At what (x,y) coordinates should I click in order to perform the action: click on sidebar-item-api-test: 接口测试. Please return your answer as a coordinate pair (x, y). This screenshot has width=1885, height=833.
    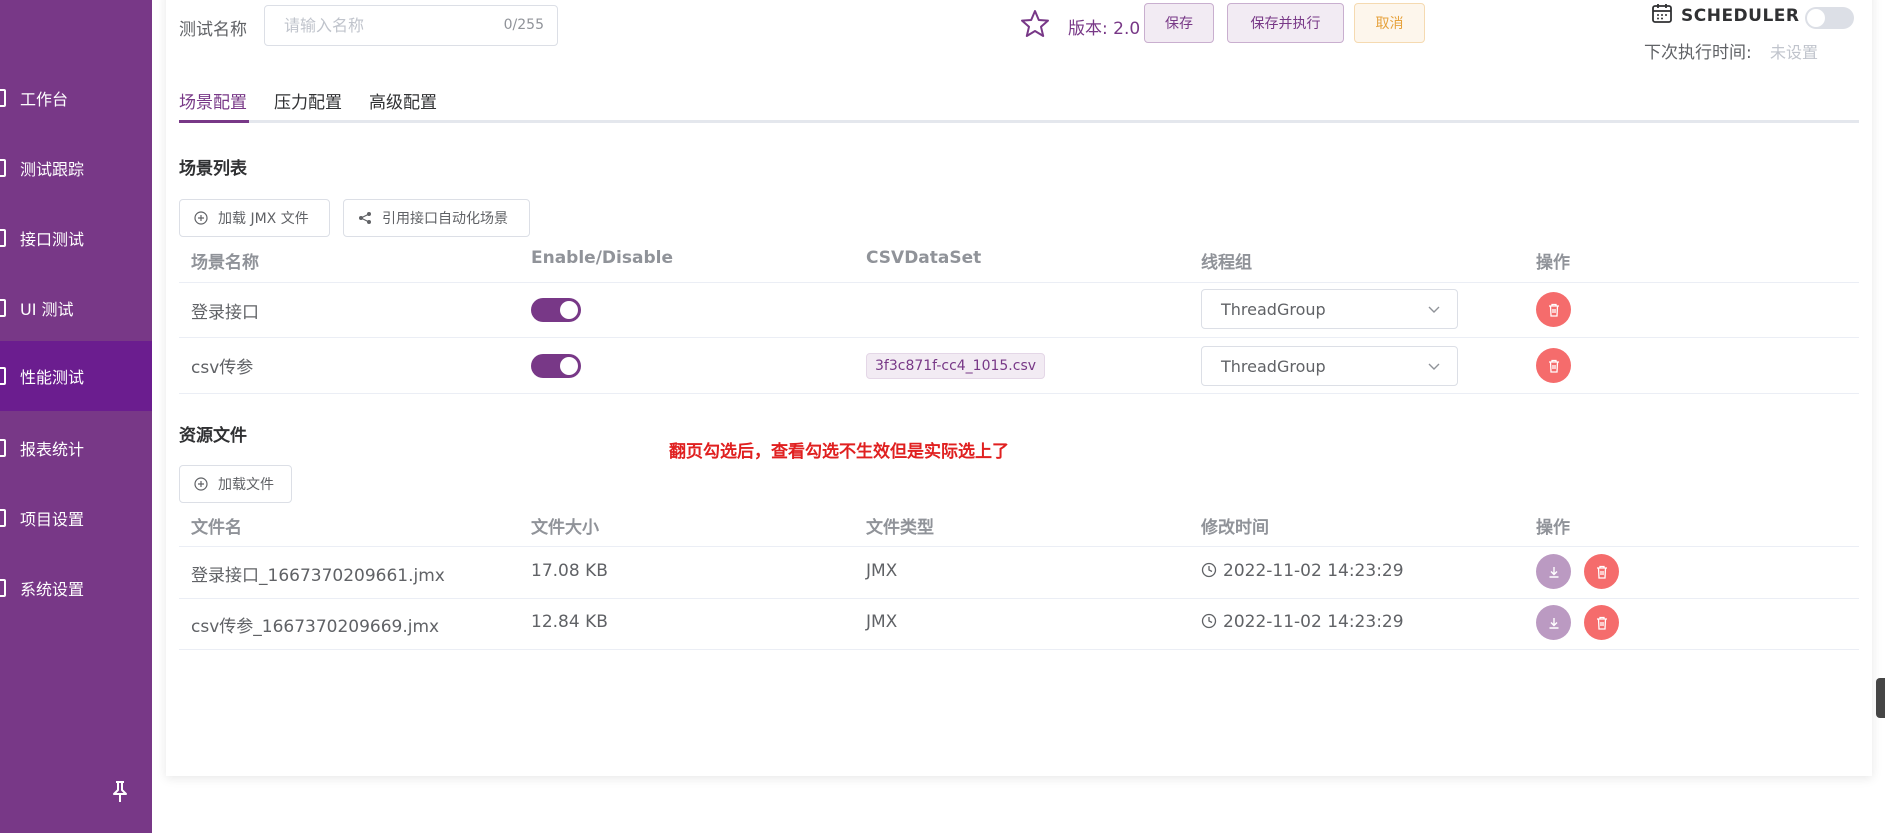
    Looking at the image, I should click on (76, 238).